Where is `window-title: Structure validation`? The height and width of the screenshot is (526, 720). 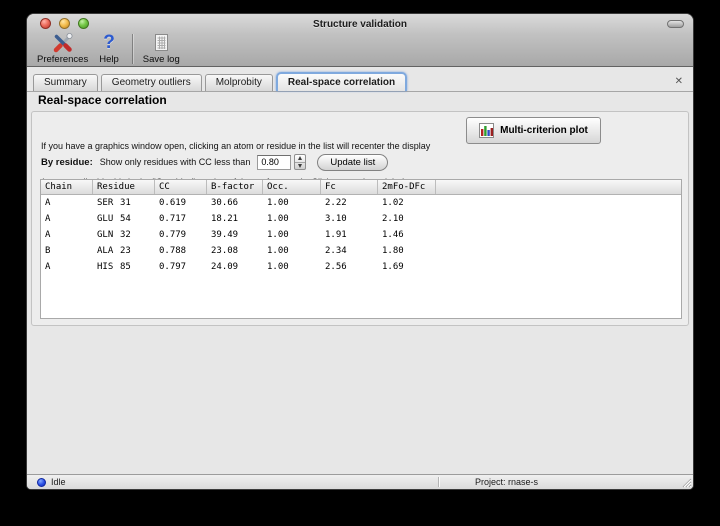 window-title: Structure validation is located at coordinates (360, 24).